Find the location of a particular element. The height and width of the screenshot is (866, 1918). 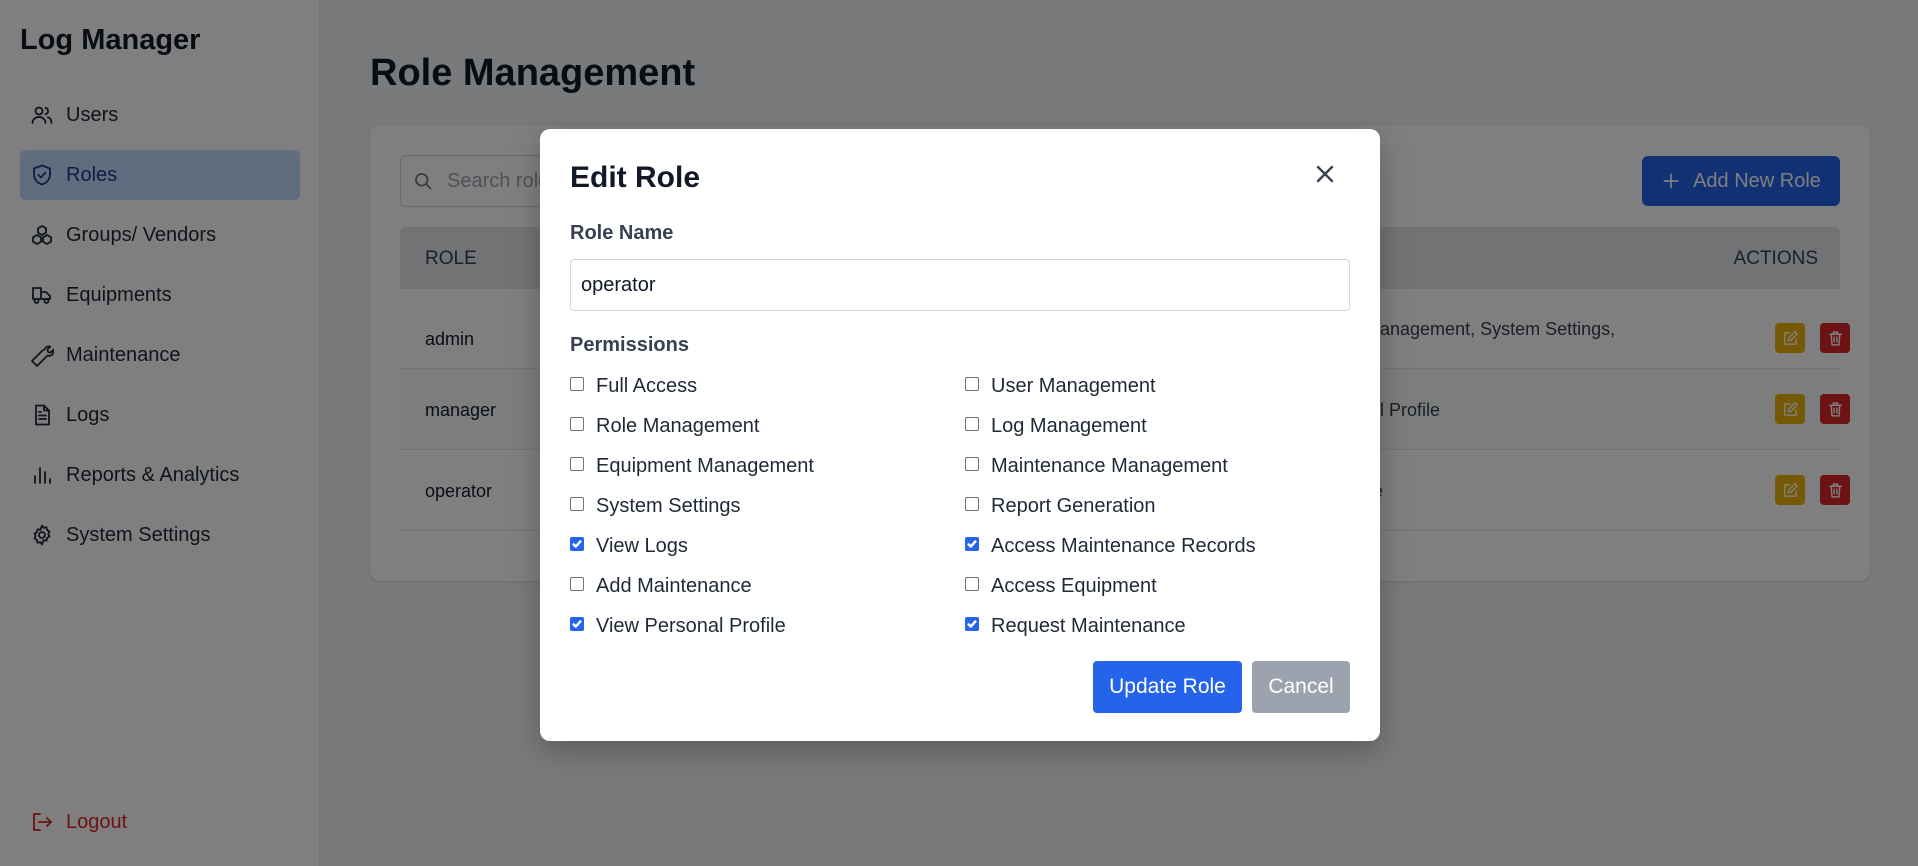

permissions-label: Permissions is located at coordinates (629, 345).